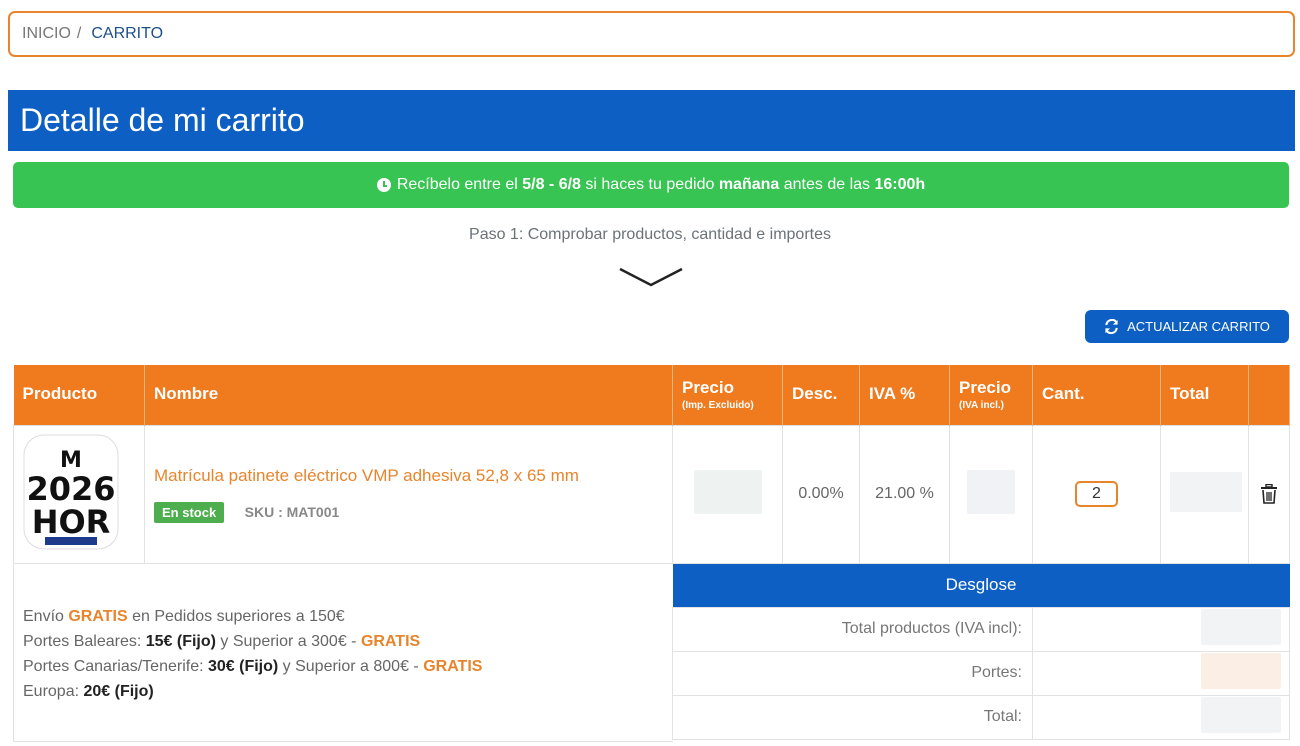  Describe the element at coordinates (981, 585) in the screenshot. I see `summary-title: Desglose` at that location.